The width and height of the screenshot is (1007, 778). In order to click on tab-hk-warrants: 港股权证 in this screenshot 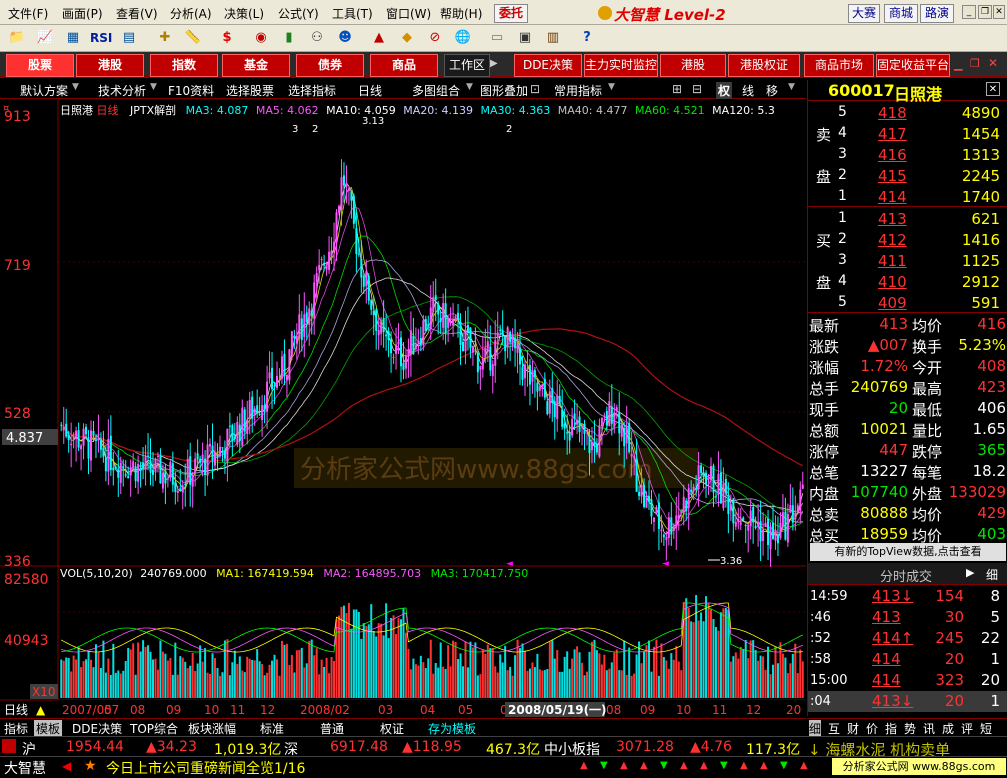, I will do `click(764, 65)`.